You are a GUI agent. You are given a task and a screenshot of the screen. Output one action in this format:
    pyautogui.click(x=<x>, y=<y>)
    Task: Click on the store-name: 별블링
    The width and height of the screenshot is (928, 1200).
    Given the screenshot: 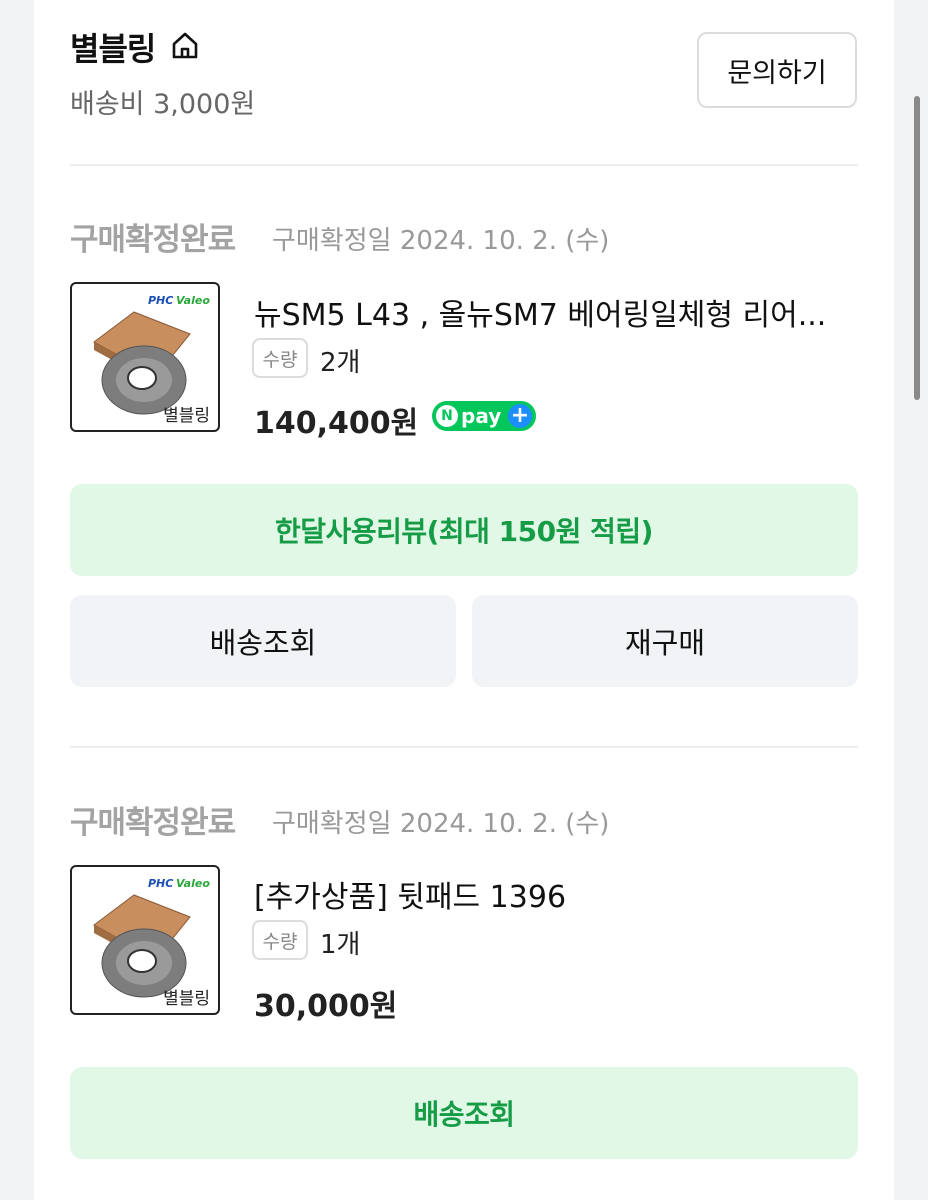 What is the action you would take?
    pyautogui.click(x=113, y=47)
    